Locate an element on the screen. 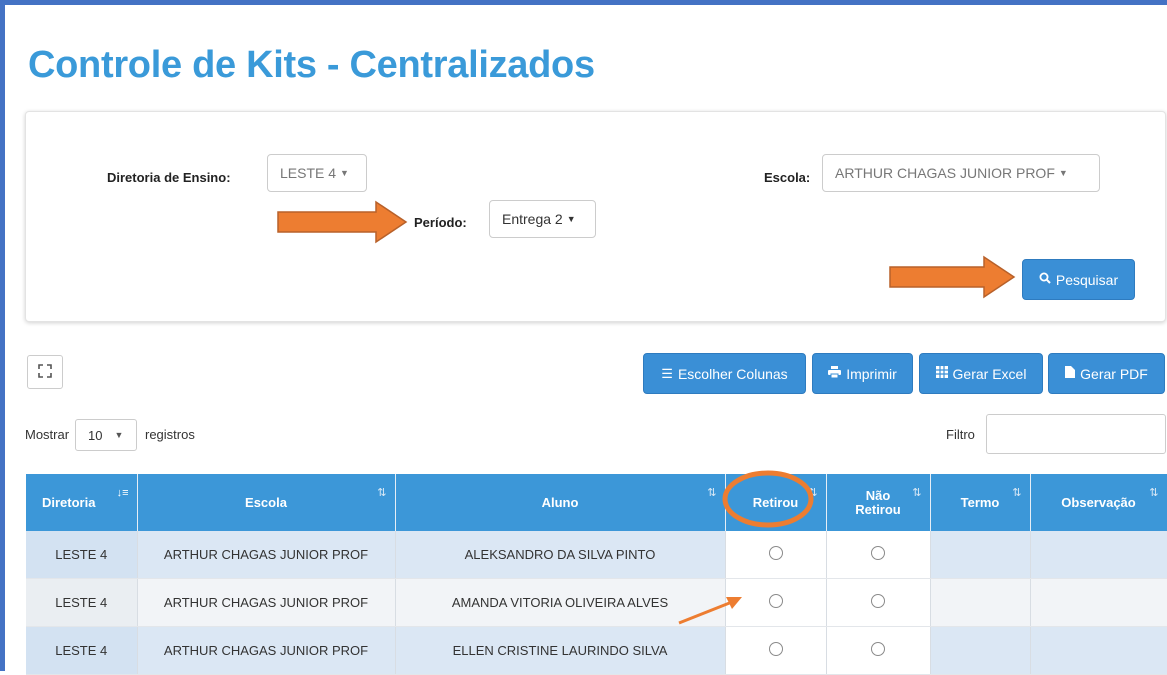  column-label: Não Retirou is located at coordinates (878, 502).